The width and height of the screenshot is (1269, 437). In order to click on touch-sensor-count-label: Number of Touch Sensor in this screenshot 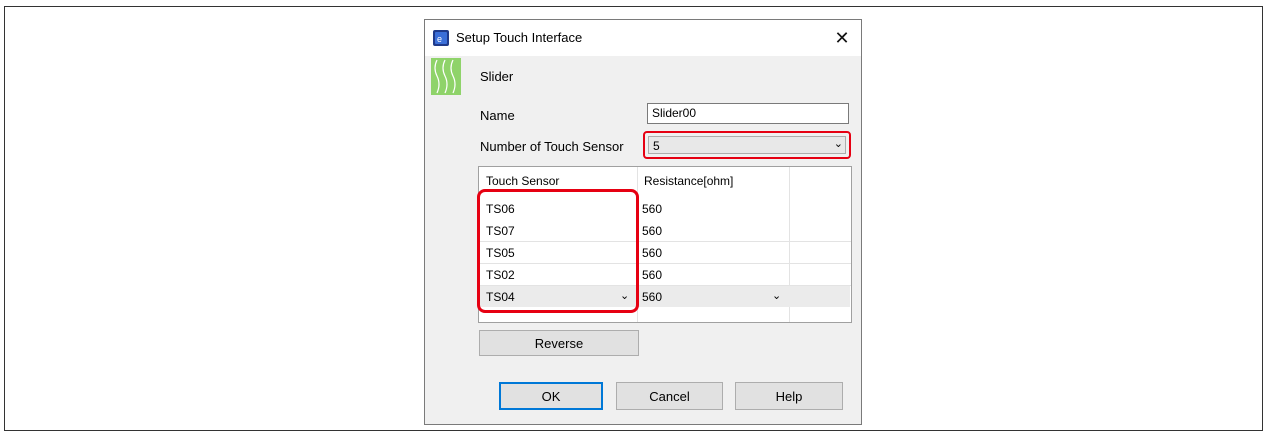, I will do `click(552, 146)`.